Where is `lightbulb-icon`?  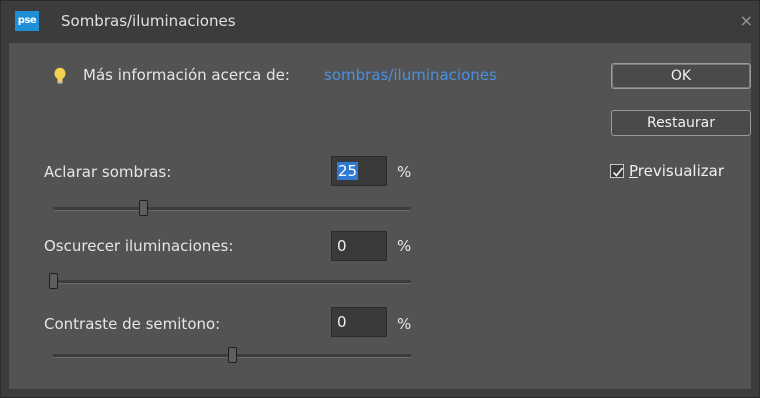 lightbulb-icon is located at coordinates (60, 75).